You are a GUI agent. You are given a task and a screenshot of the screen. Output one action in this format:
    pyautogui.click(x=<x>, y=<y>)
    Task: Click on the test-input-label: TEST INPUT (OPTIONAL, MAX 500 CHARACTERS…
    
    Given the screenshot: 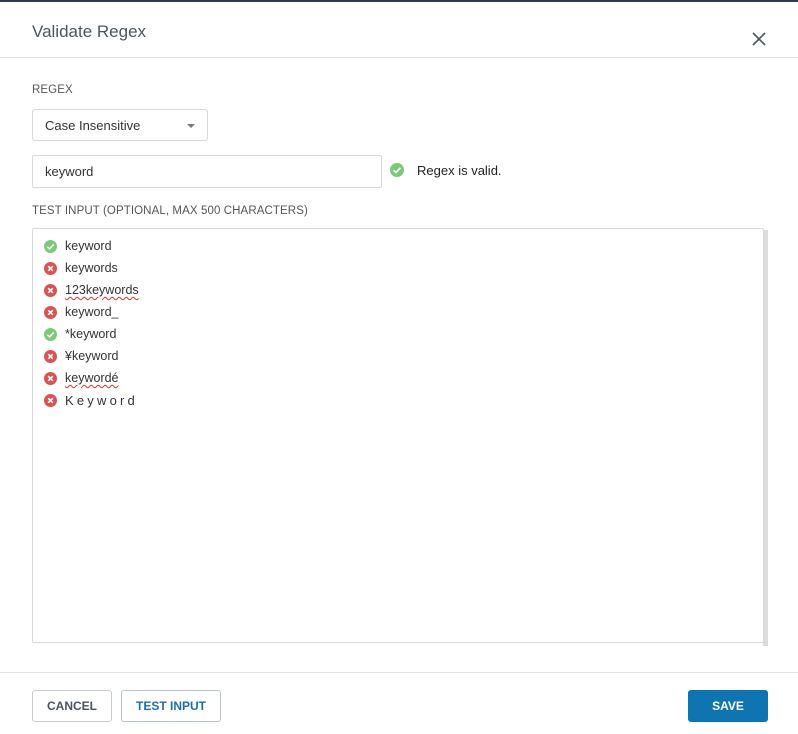 What is the action you would take?
    pyautogui.click(x=170, y=211)
    